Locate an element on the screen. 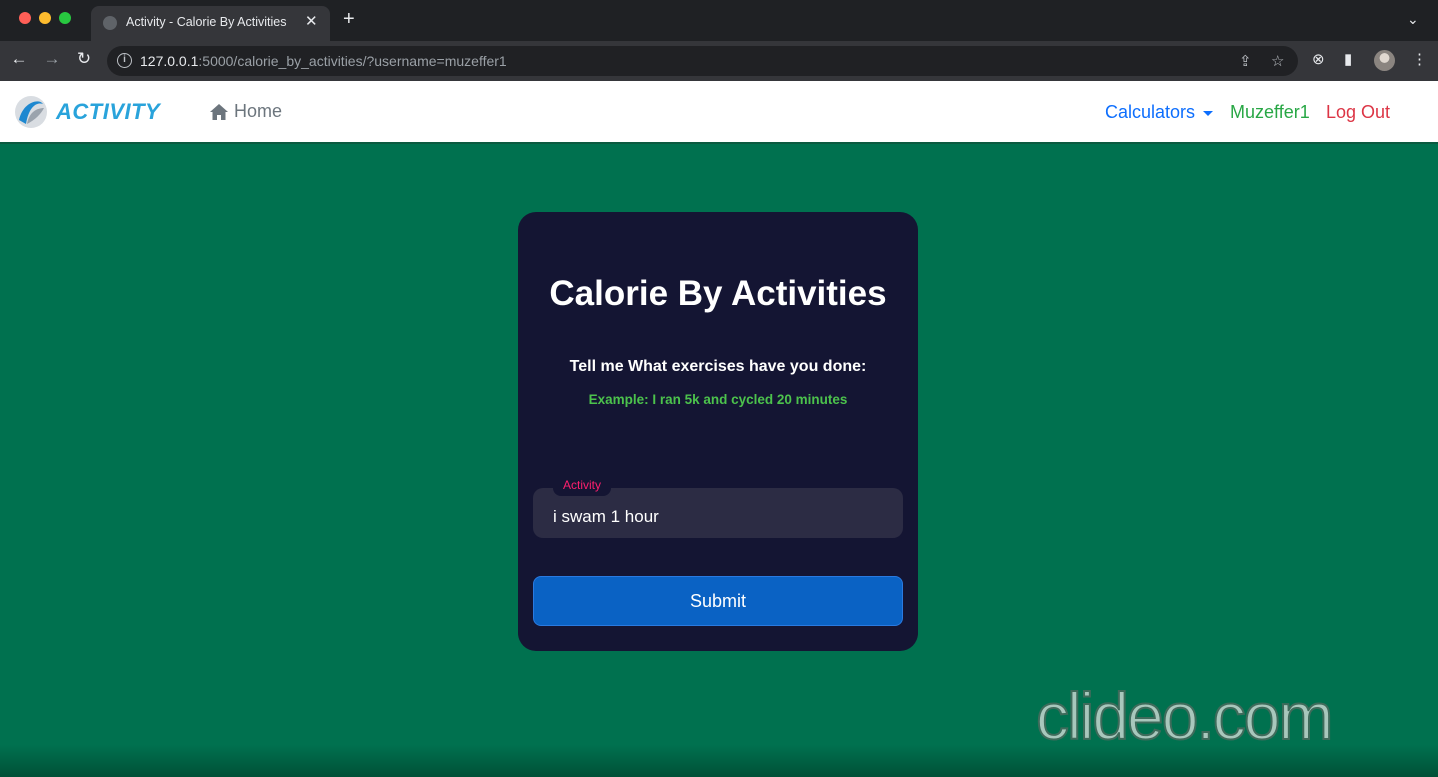 This screenshot has height=777, width=1438. nav-username-link: Muzeffer1 is located at coordinates (1270, 112).